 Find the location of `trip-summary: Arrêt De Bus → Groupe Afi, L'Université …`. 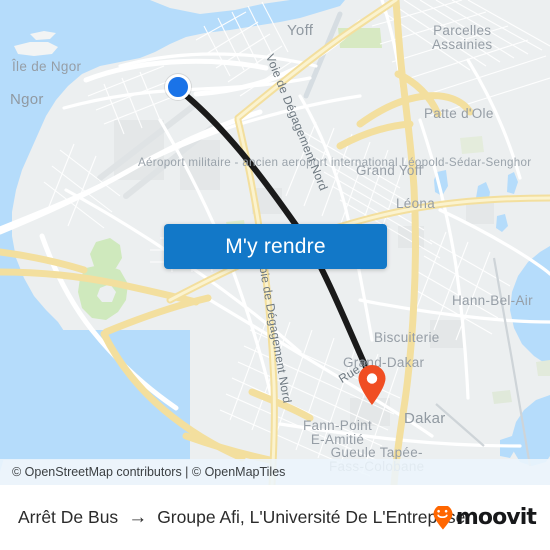

trip-summary: Arrêt De Bus → Groupe Afi, L'Université … is located at coordinates (241, 517).